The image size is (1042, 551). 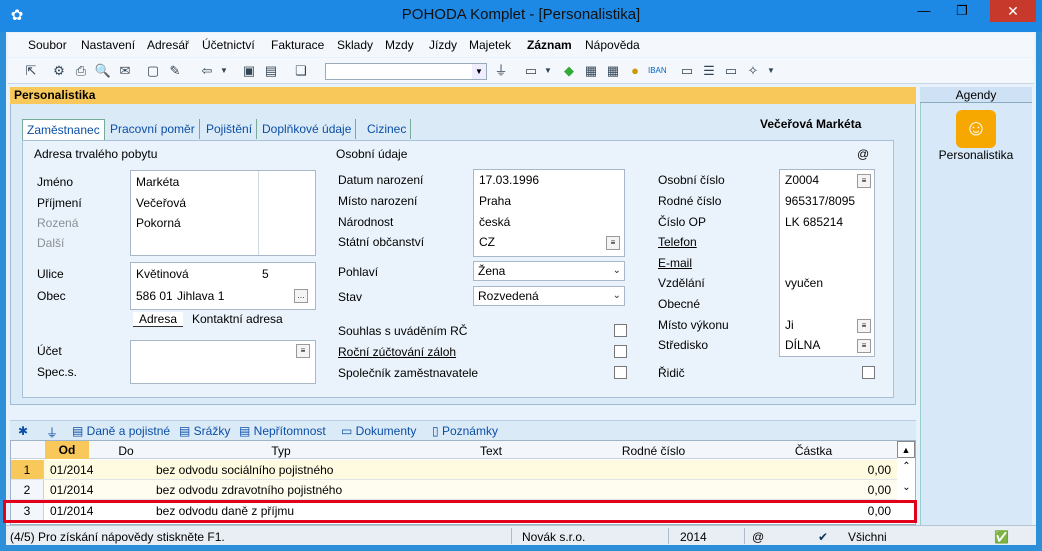 What do you see at coordinates (168, 45) in the screenshot?
I see `menu-adresar: Adresář` at bounding box center [168, 45].